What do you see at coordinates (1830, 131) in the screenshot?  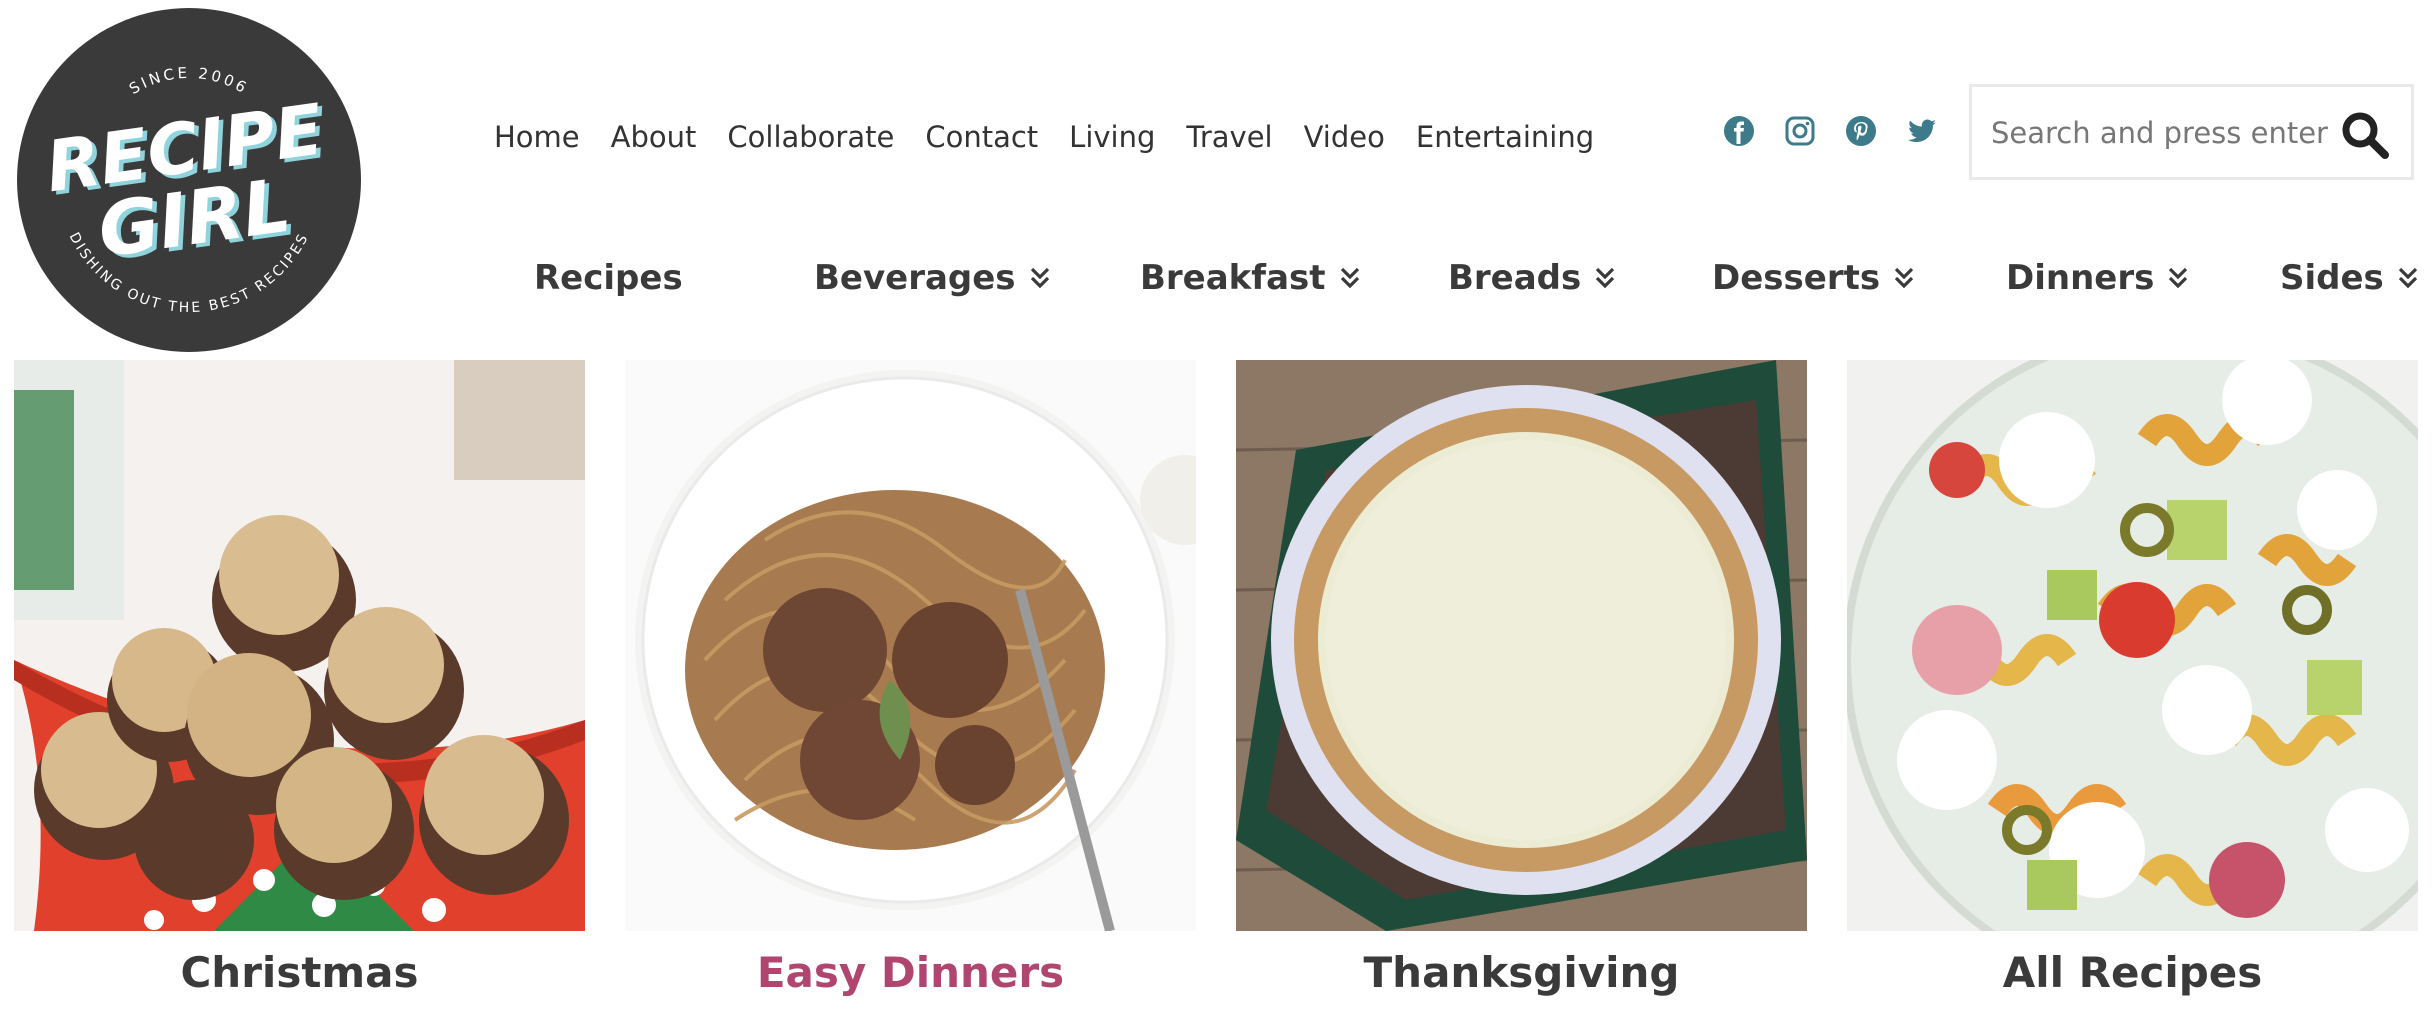 I see `social-links` at bounding box center [1830, 131].